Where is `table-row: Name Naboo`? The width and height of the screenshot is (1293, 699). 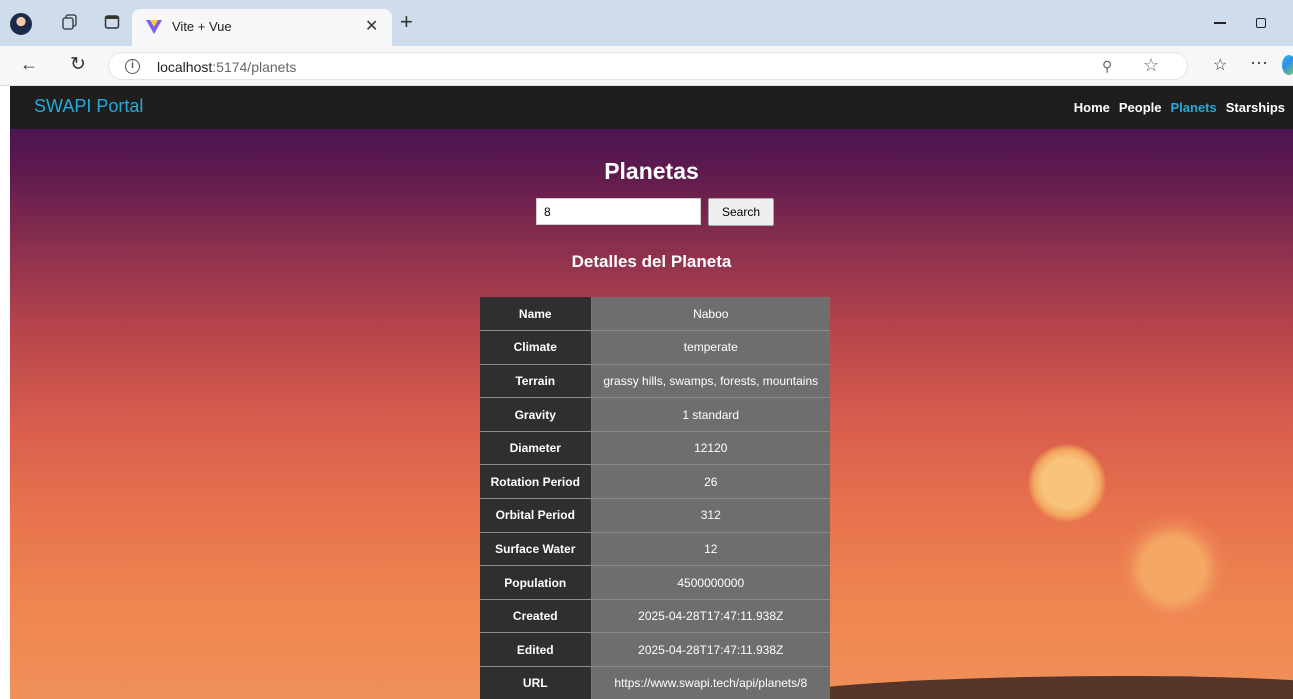
table-row: Name Naboo is located at coordinates (655, 314).